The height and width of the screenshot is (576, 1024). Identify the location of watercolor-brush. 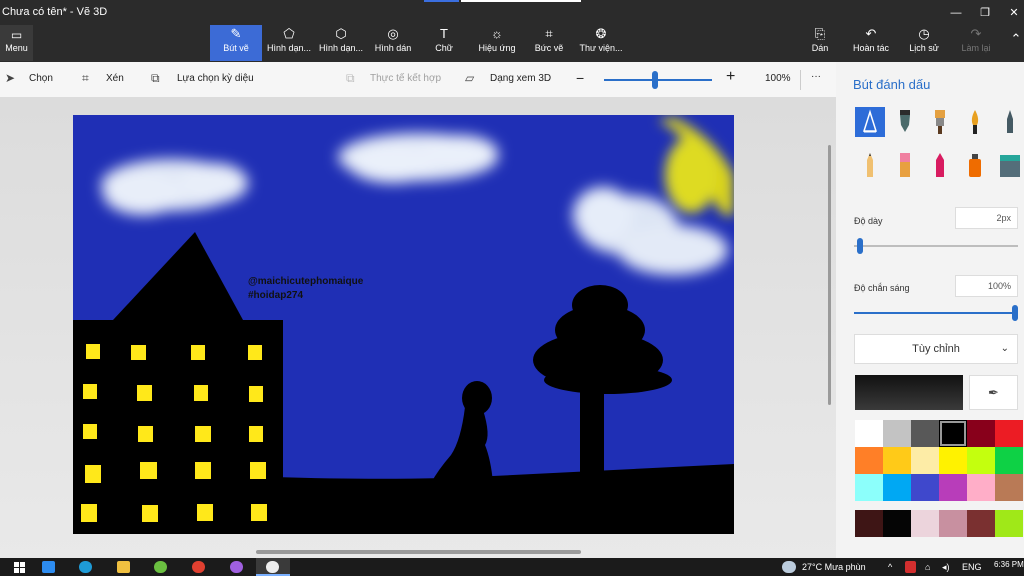
(975, 122).